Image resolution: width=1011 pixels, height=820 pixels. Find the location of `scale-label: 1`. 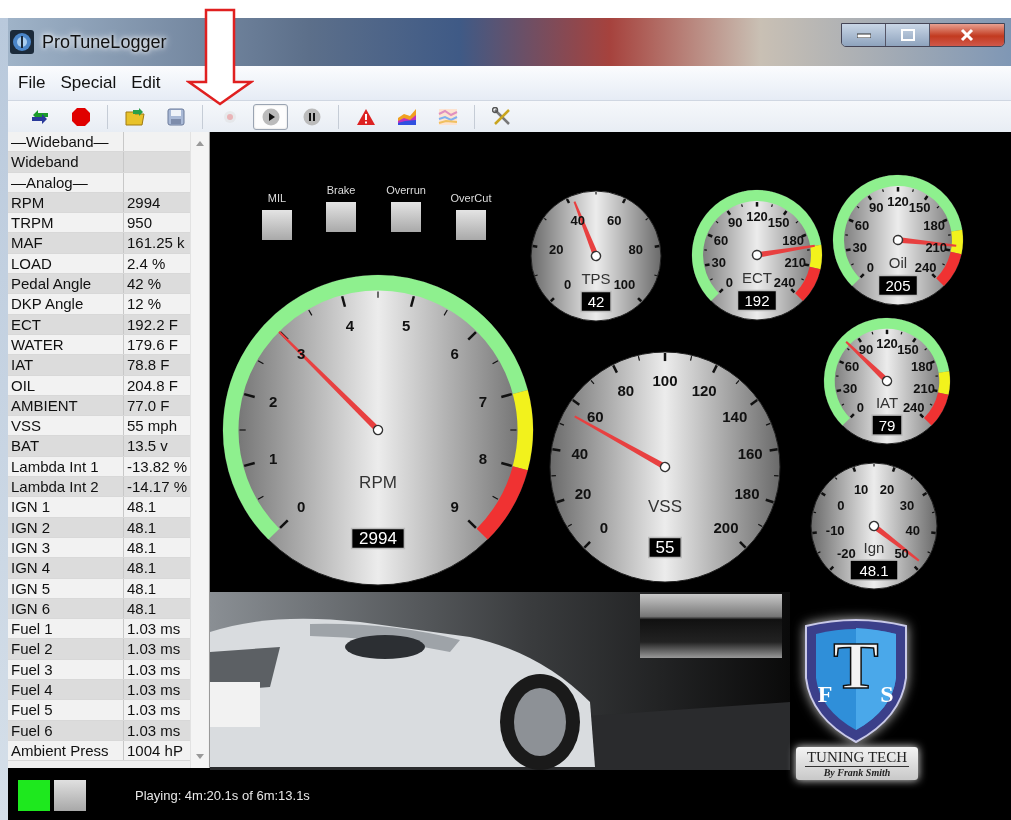

scale-label: 1 is located at coordinates (273, 458).